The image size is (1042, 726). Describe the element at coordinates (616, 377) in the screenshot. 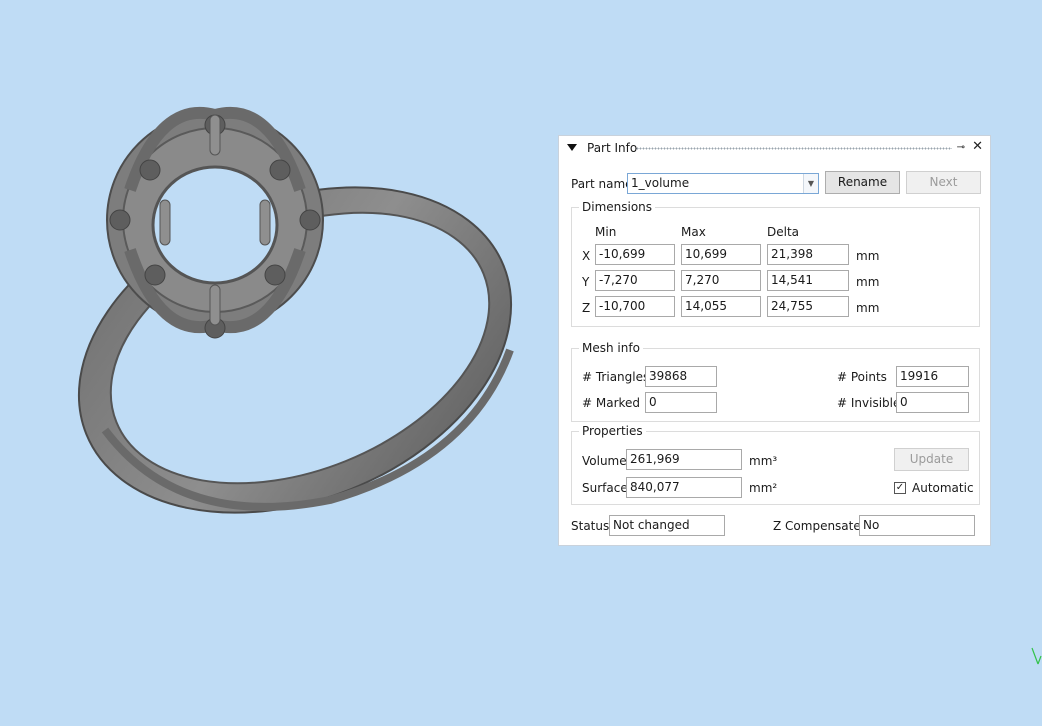

I see `triangles-label: # Triangles` at that location.